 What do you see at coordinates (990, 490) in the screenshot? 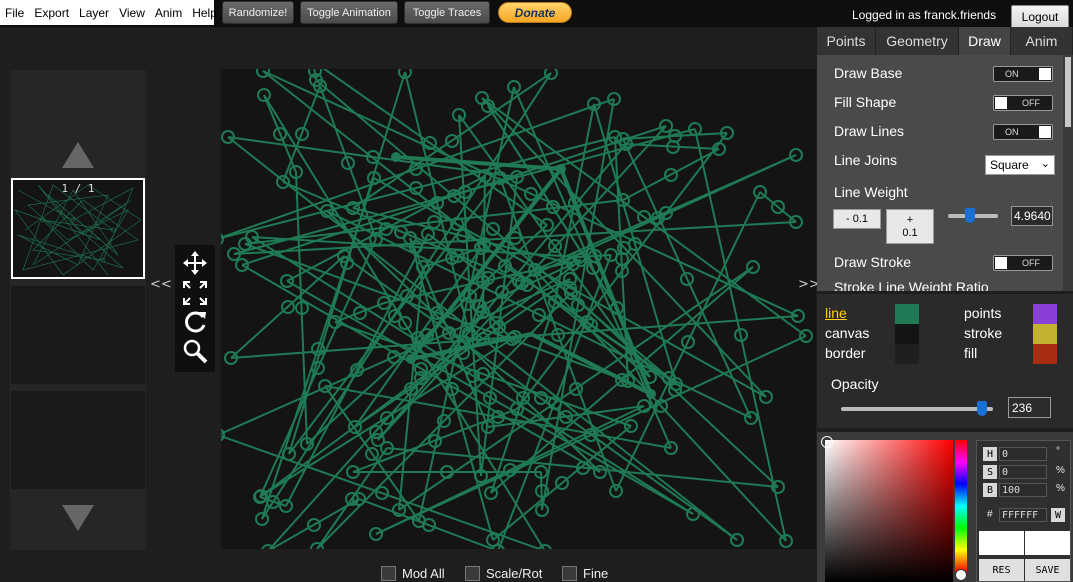
I see `b-label: B` at bounding box center [990, 490].